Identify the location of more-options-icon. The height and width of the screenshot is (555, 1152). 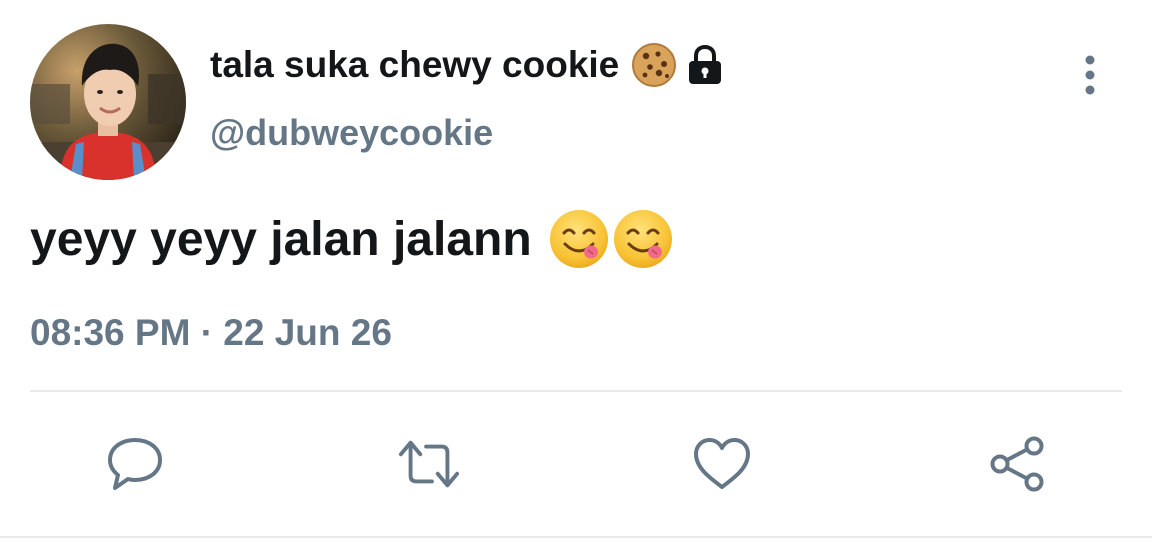
(1090, 75).